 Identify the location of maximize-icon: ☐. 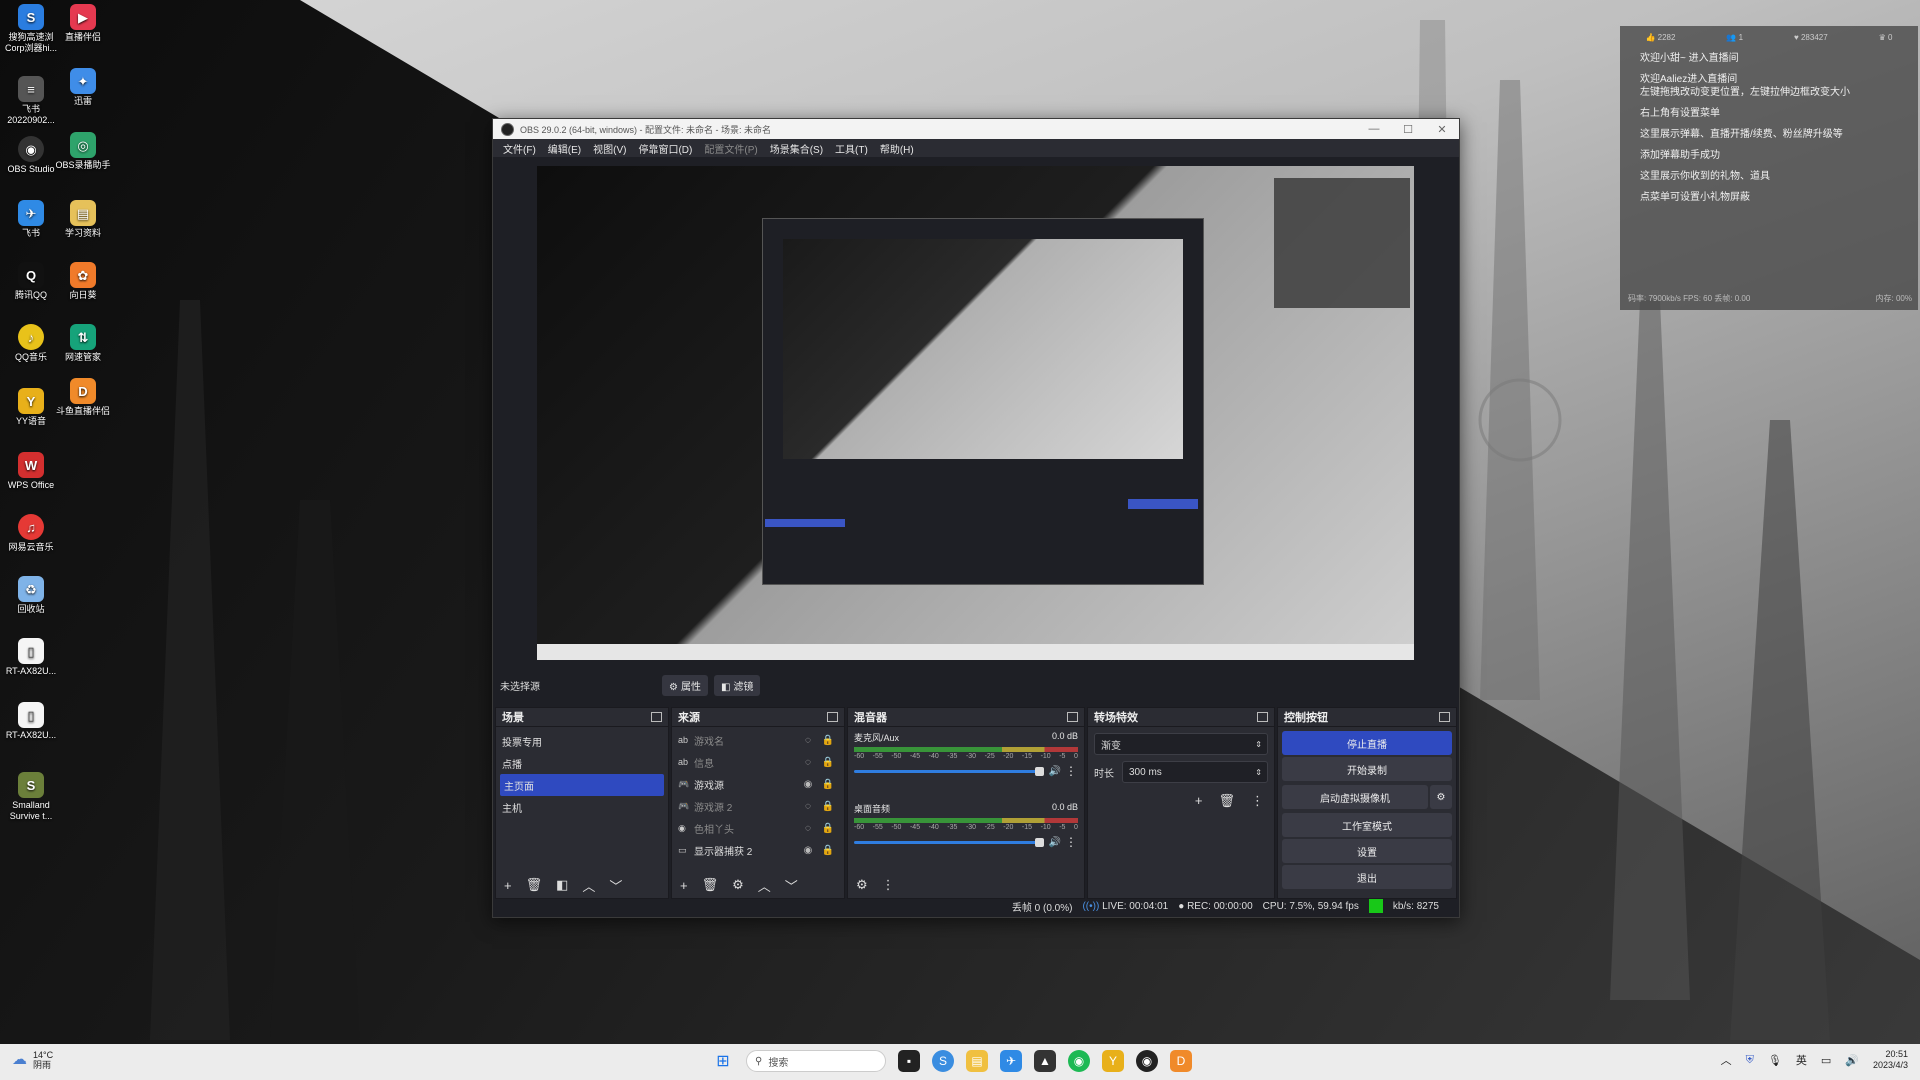
(1408, 129).